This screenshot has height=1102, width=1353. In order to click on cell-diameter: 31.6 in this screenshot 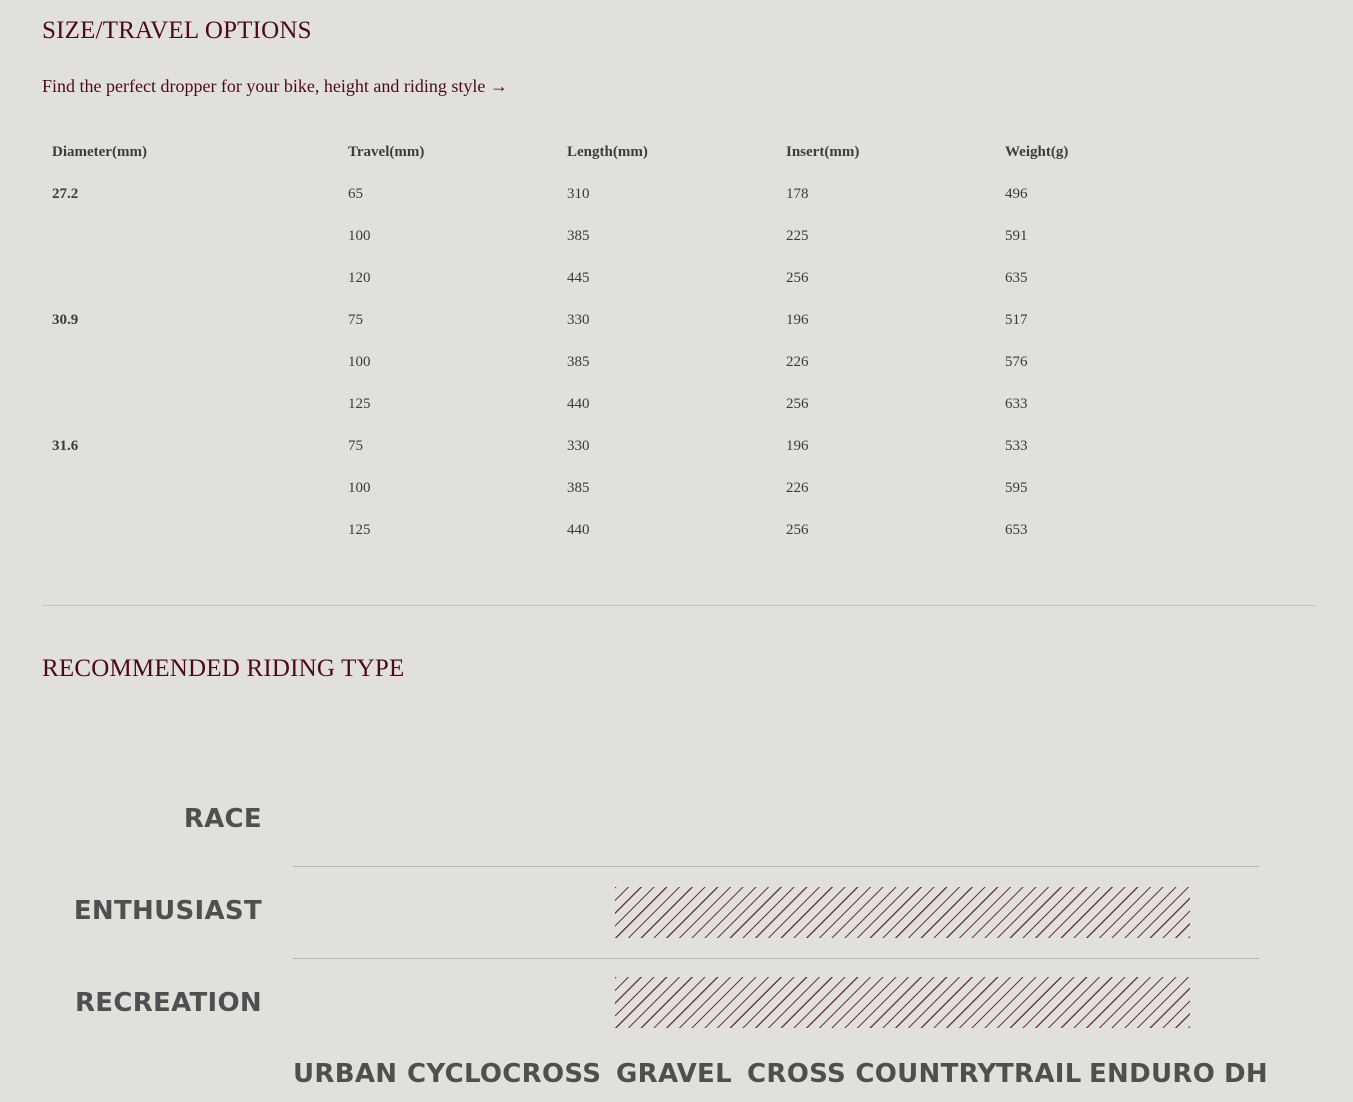, I will do `click(65, 445)`.